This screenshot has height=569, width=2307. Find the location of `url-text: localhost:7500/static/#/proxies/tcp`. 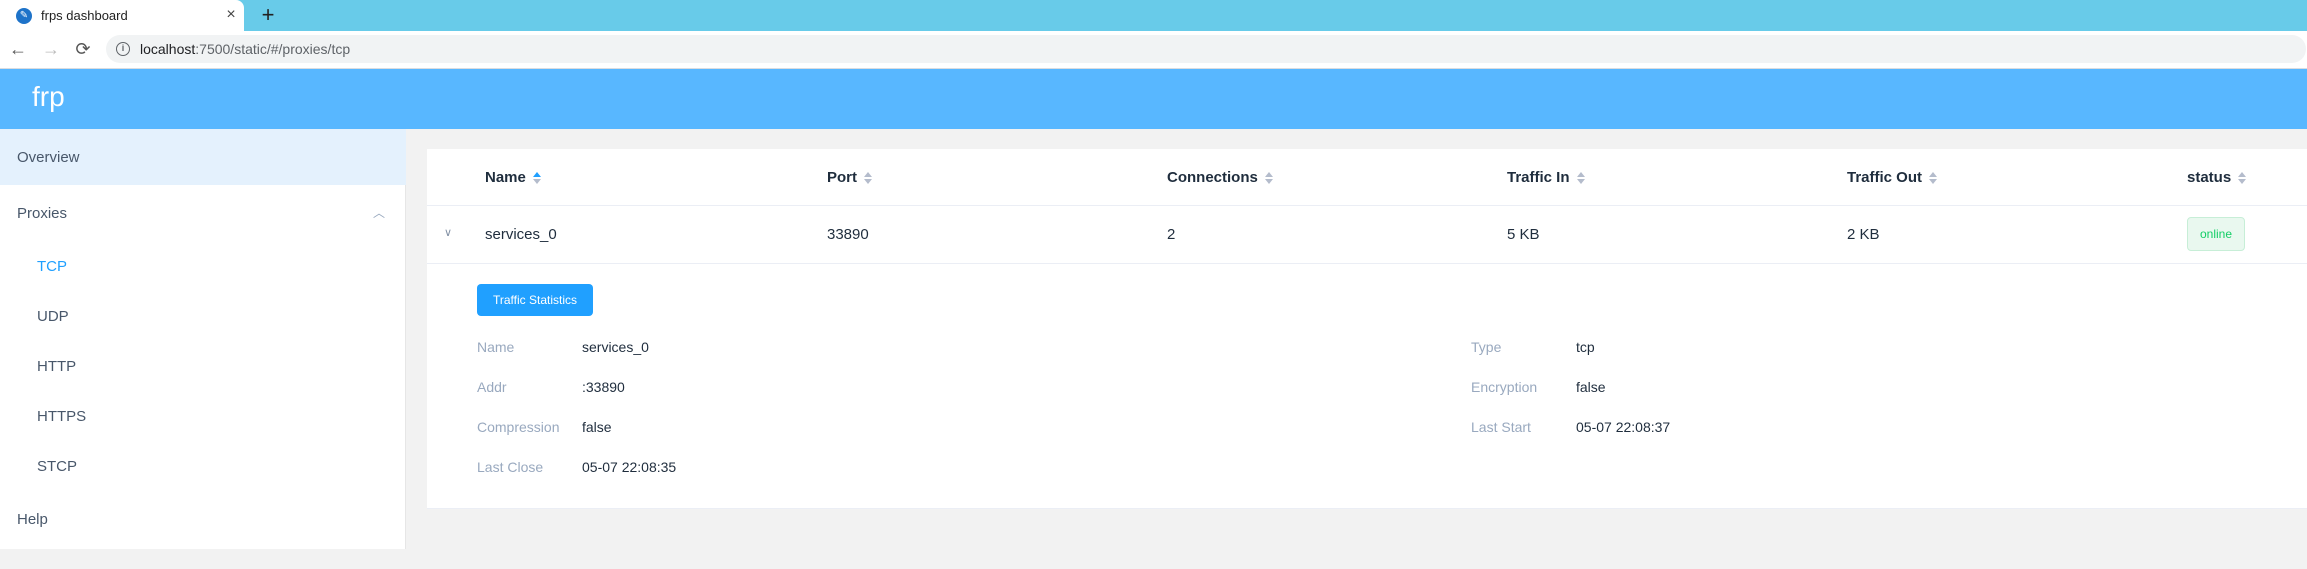

url-text: localhost:7500/static/#/proxies/tcp is located at coordinates (245, 49).